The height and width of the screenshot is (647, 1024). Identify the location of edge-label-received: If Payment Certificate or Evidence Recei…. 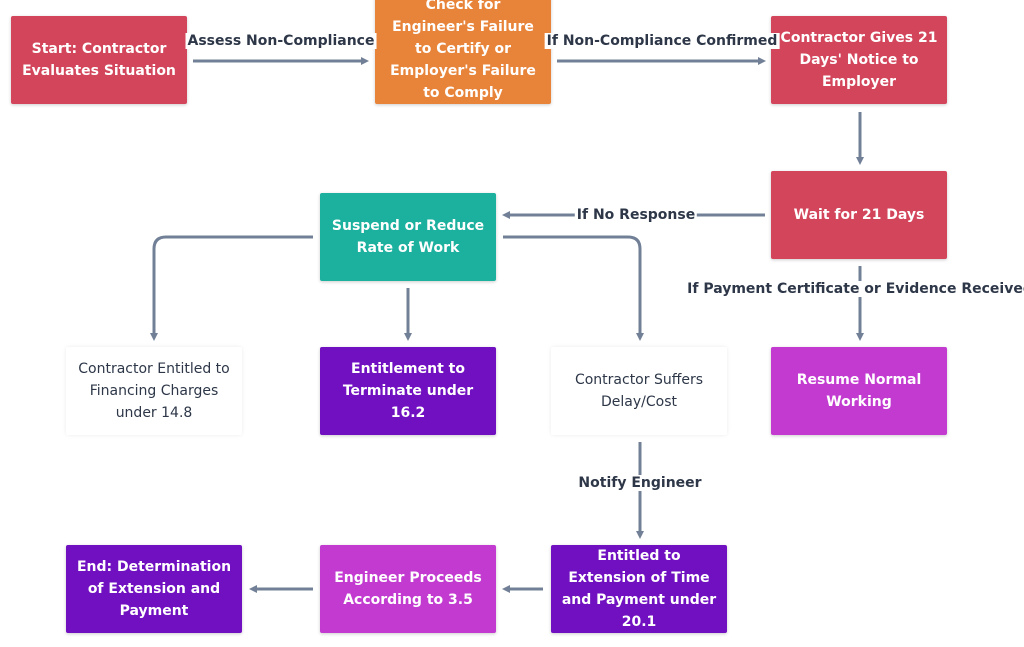
(854, 289).